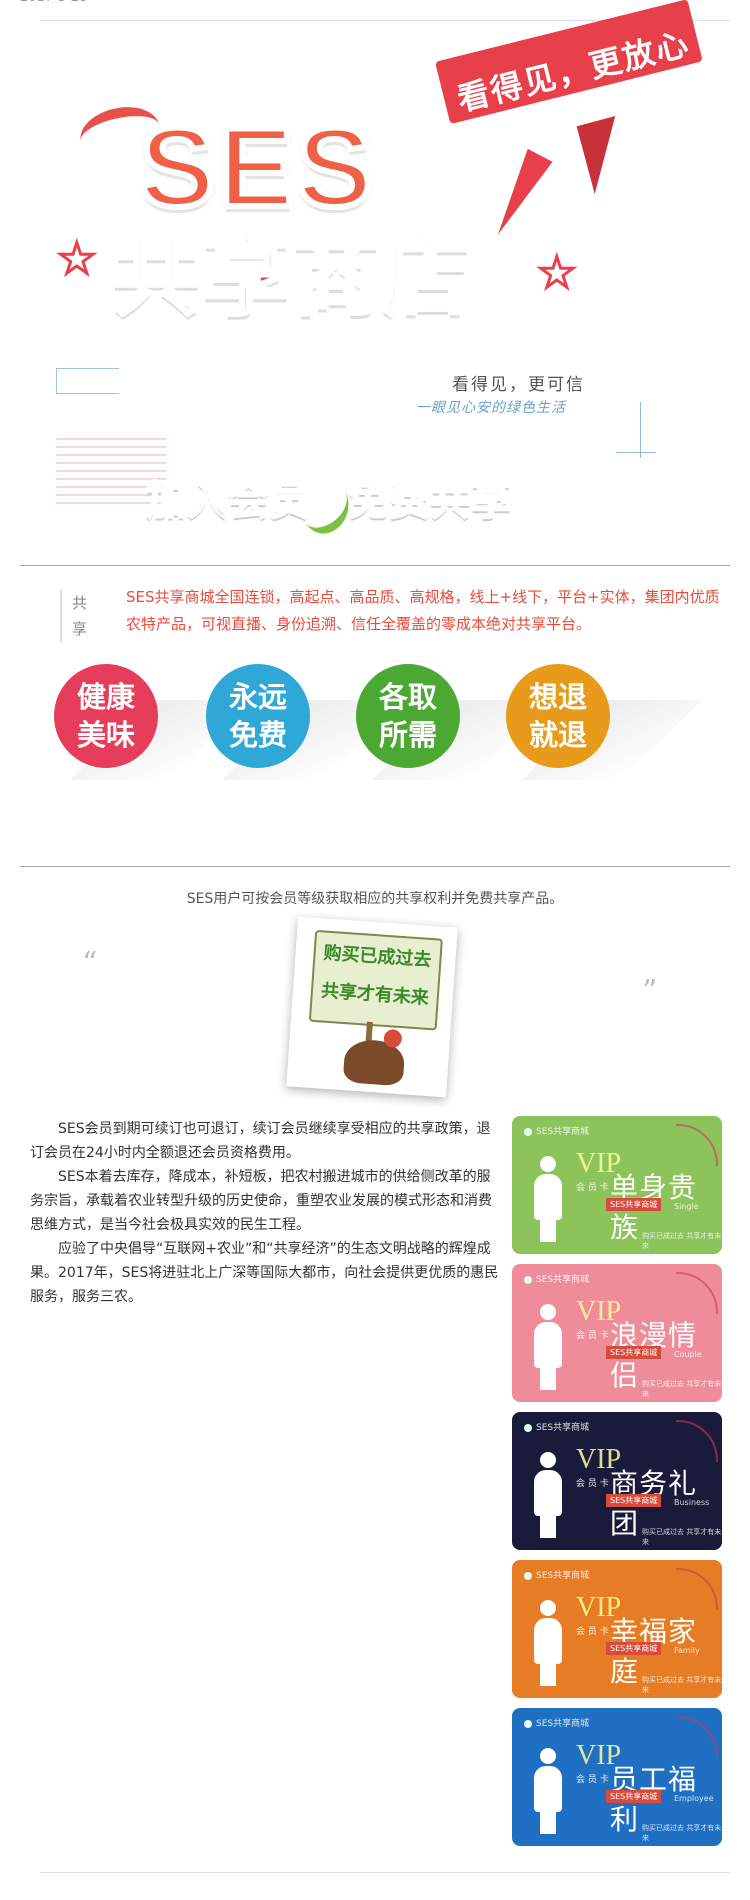 This screenshot has height=1900, width=750. What do you see at coordinates (105, 735) in the screenshot?
I see `feature-line: 美味` at bounding box center [105, 735].